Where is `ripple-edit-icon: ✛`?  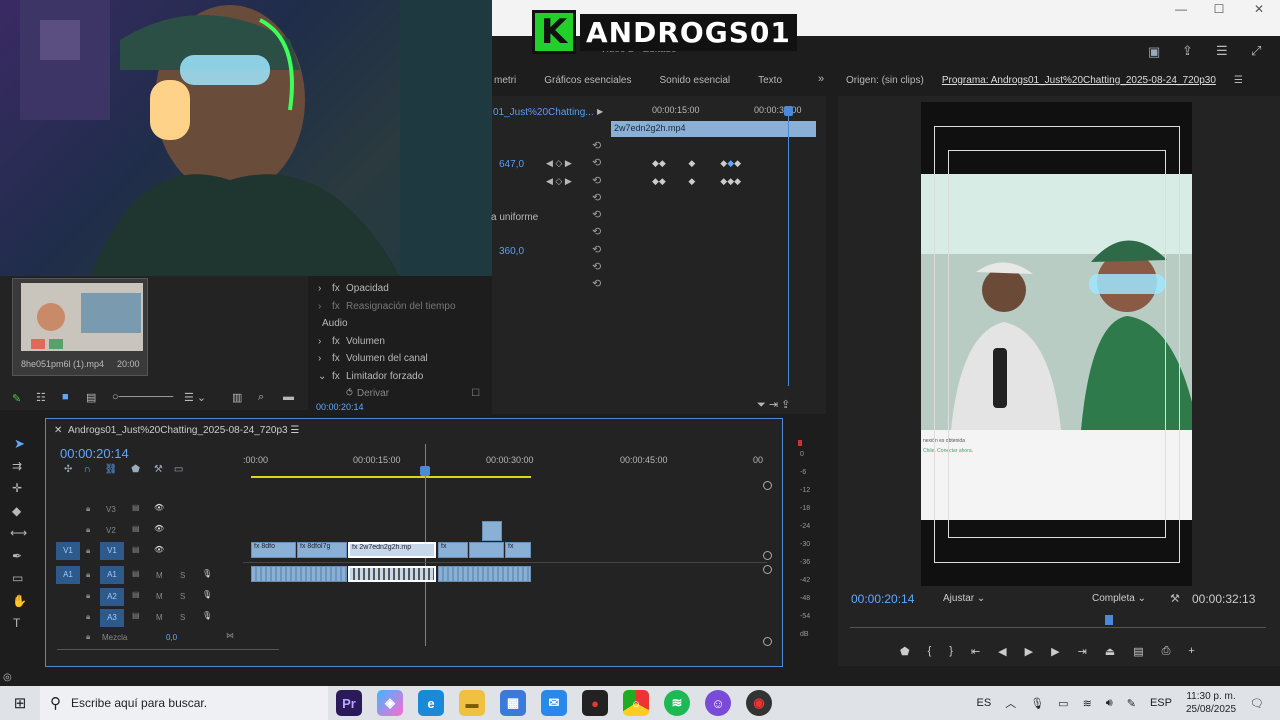
ripple-edit-icon: ✛ is located at coordinates (17, 488).